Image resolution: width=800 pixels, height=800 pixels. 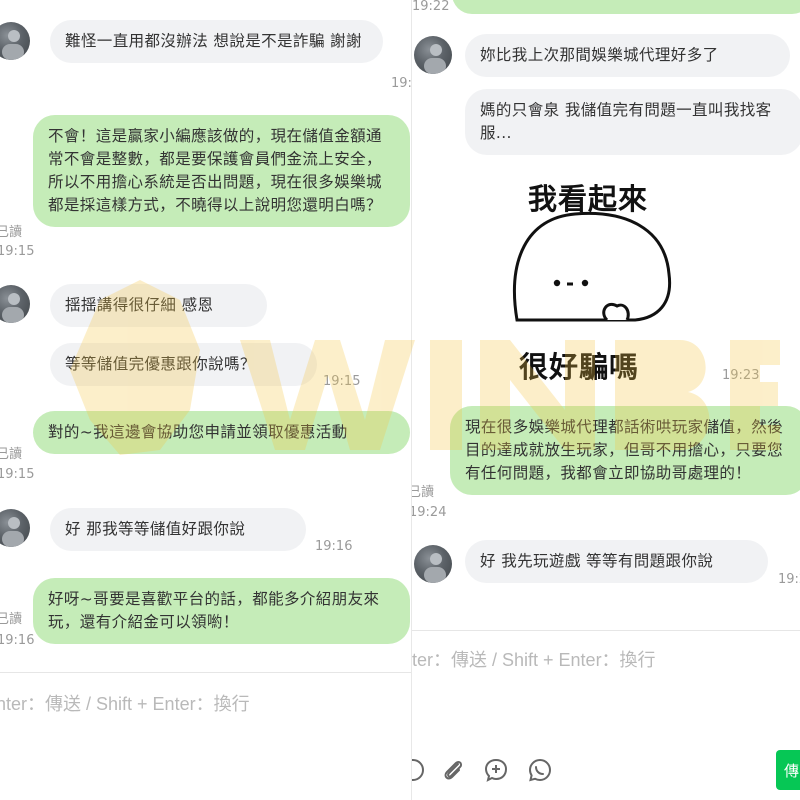 I want to click on message-input: ter：傳送 / Shift + Enter：換行, so click(x=534, y=659).